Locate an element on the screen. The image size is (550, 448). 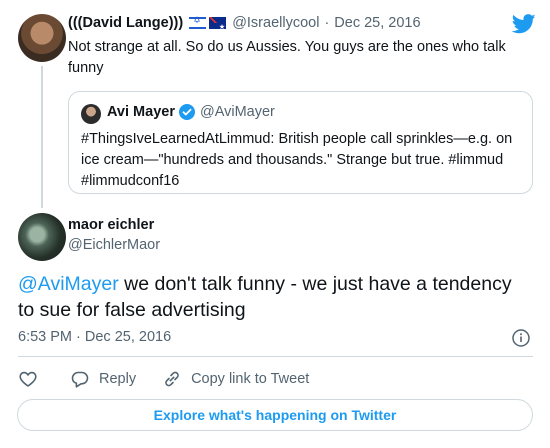
copy-link-button: Copy link to Tweet is located at coordinates (235, 379).